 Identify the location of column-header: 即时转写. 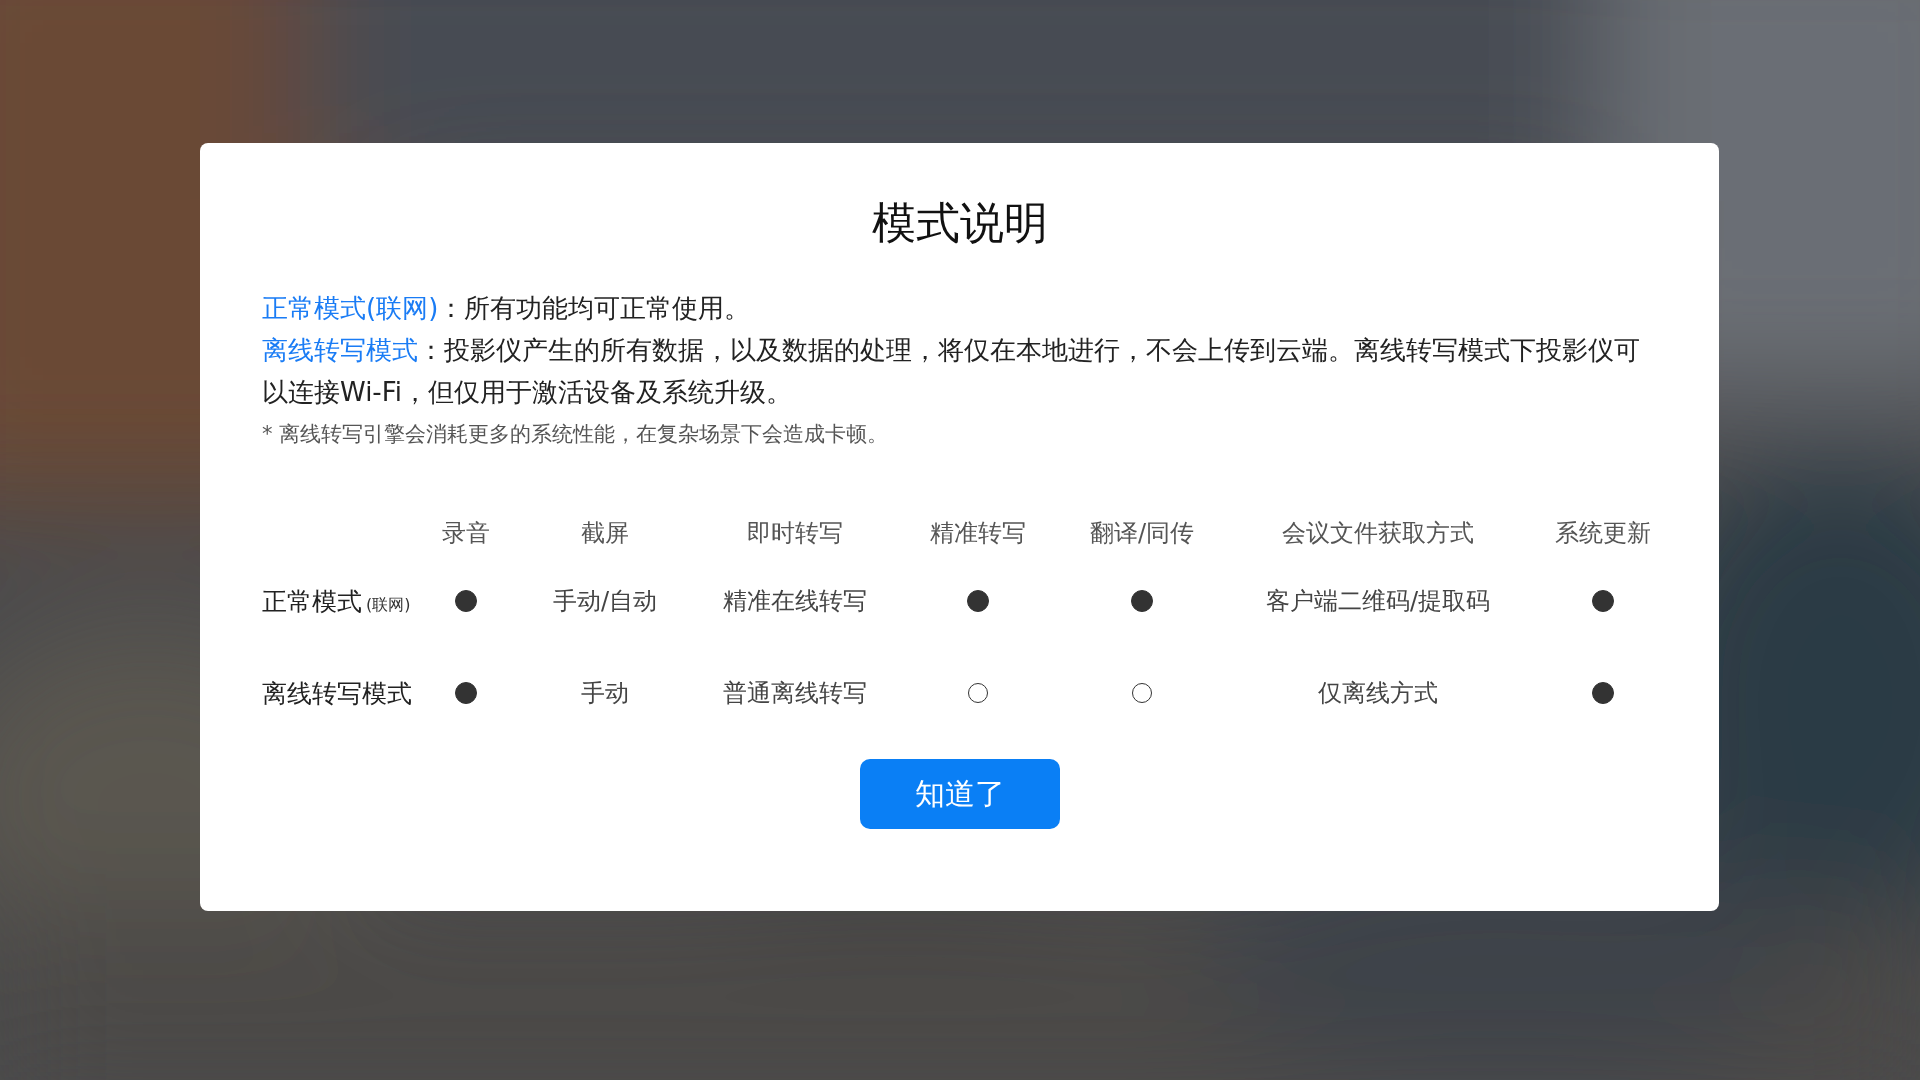
(795, 533).